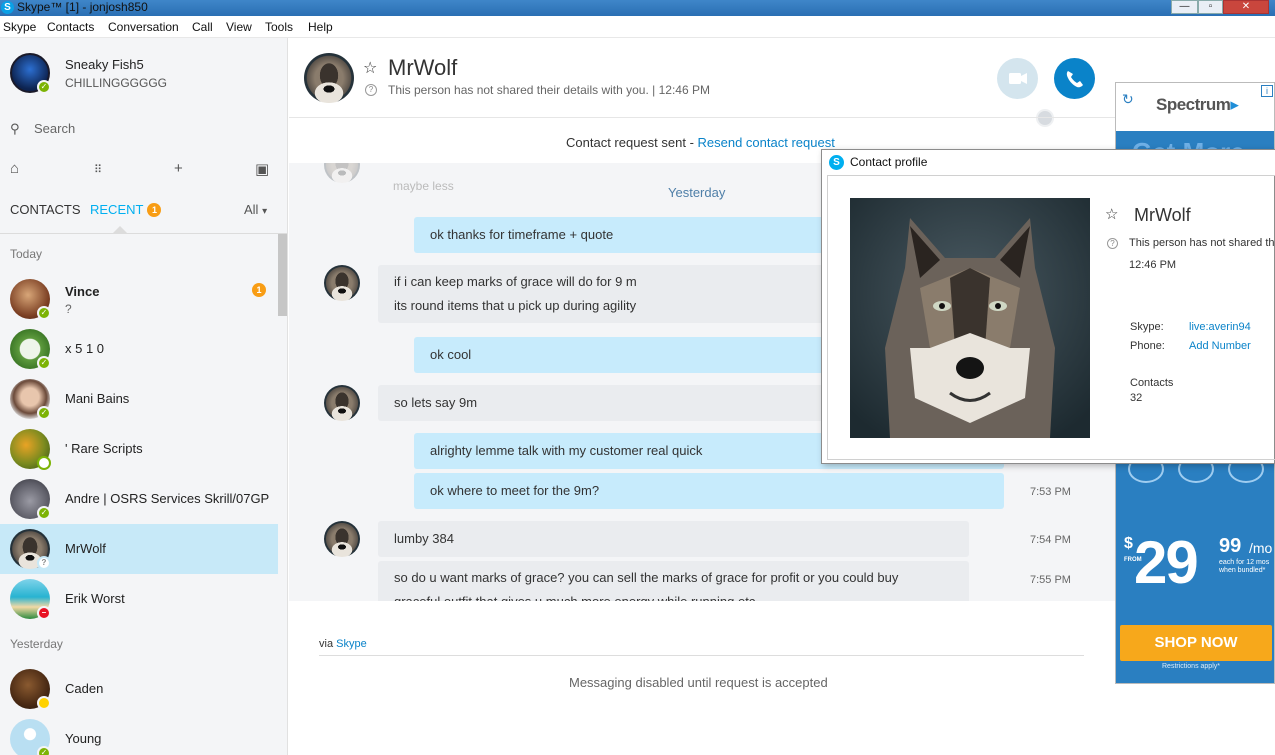 The image size is (1275, 755). What do you see at coordinates (95, 598) in the screenshot?
I see `contact-name: Erik Worst` at bounding box center [95, 598].